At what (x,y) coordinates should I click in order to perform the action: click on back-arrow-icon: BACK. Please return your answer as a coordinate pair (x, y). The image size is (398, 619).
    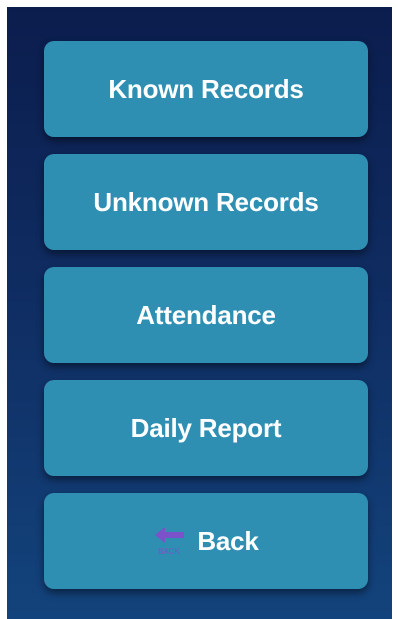
    Looking at the image, I should click on (170, 541).